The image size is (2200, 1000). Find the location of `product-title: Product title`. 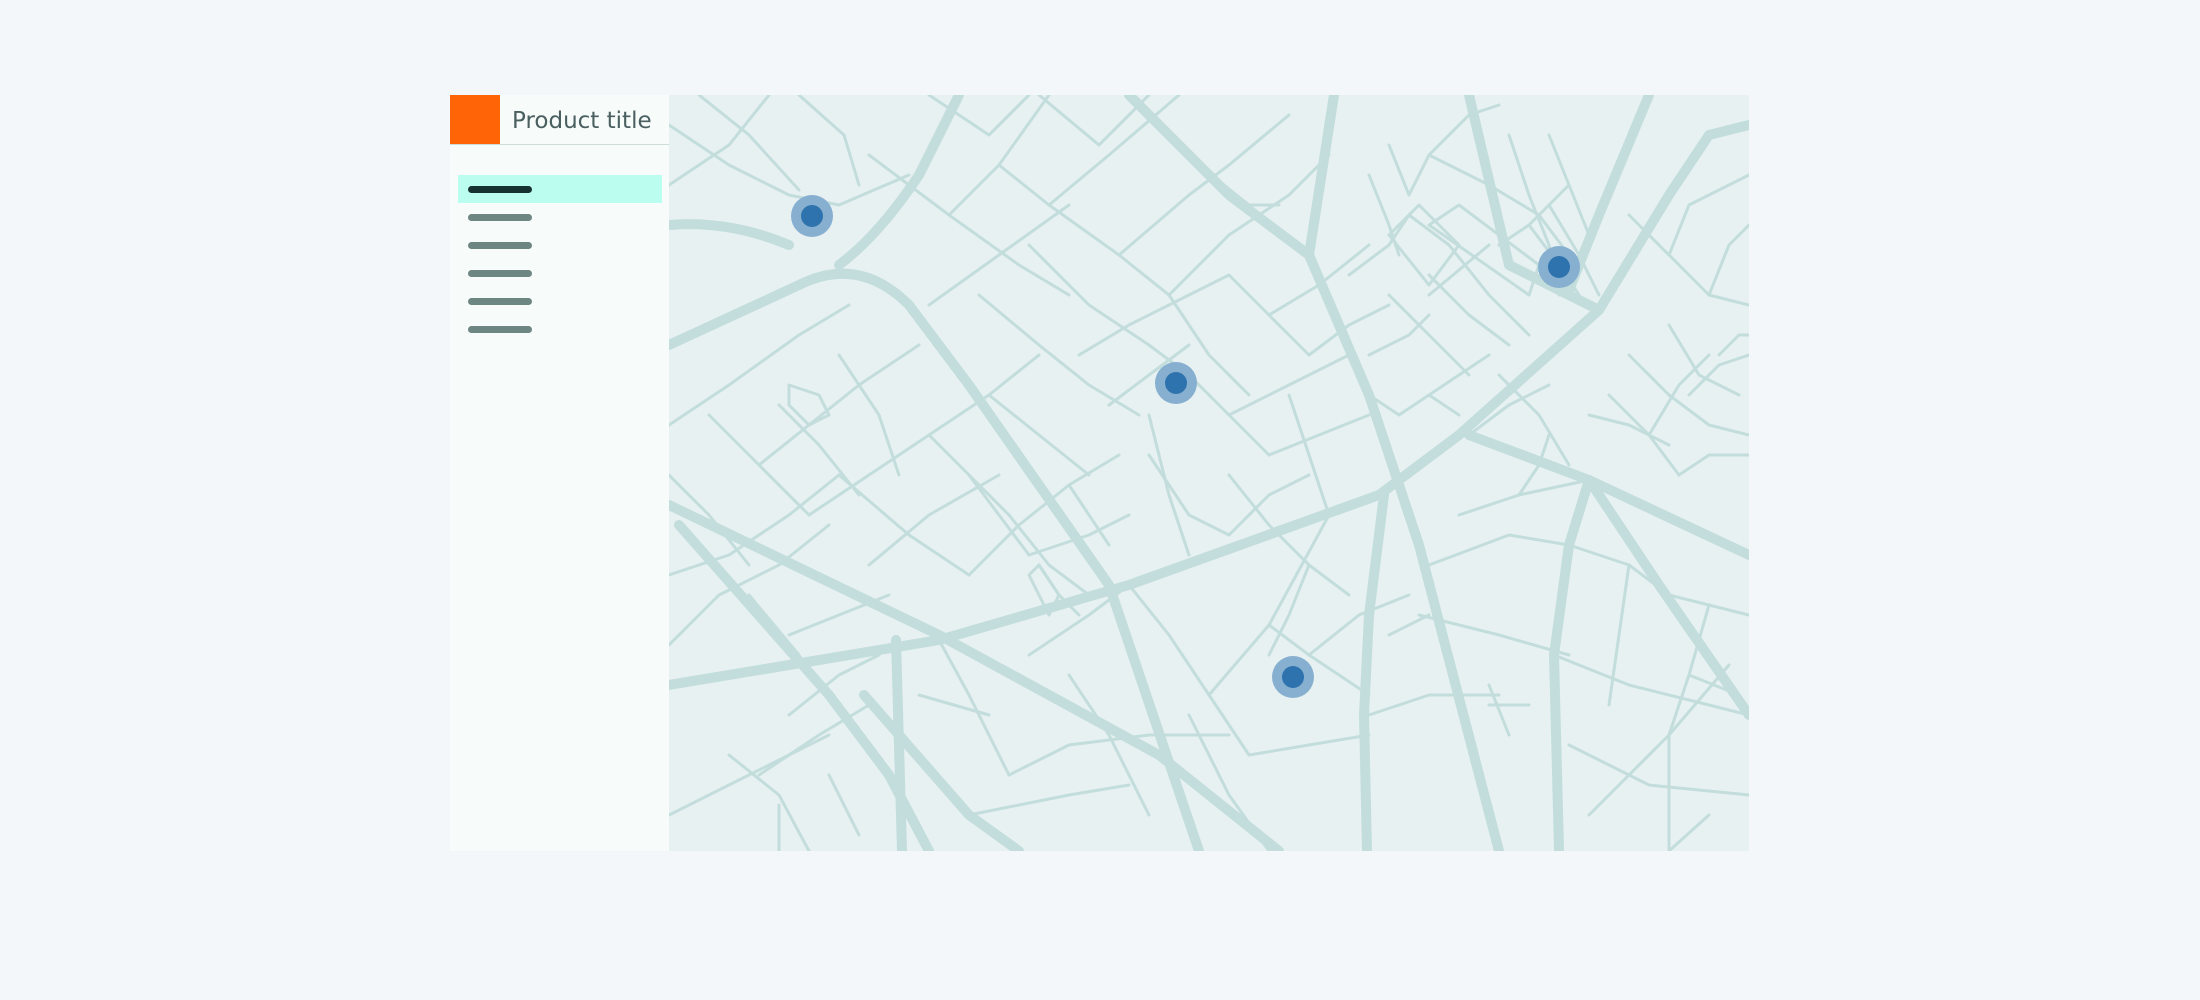

product-title: Product title is located at coordinates (582, 121).